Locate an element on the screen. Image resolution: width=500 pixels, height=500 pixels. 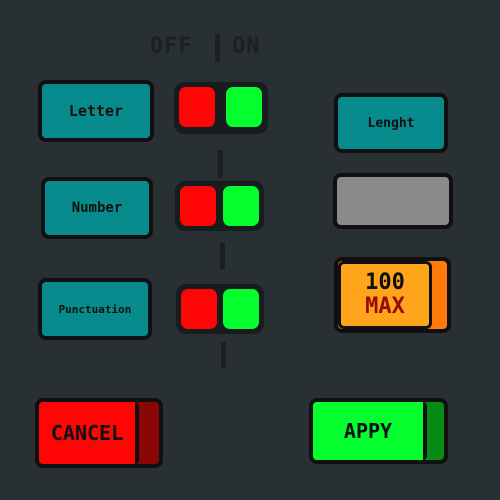
max-value: 100 is located at coordinates (385, 282).